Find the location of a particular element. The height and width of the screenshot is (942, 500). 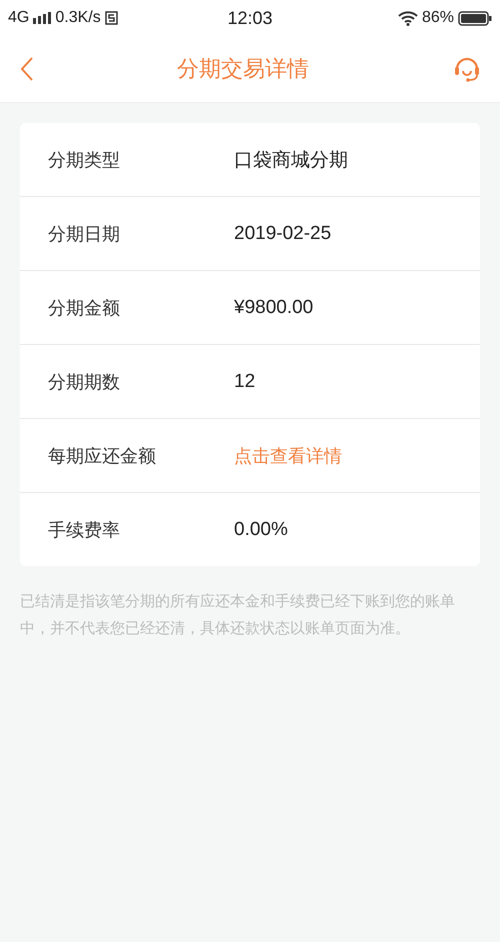

signal-icon is located at coordinates (42, 18).